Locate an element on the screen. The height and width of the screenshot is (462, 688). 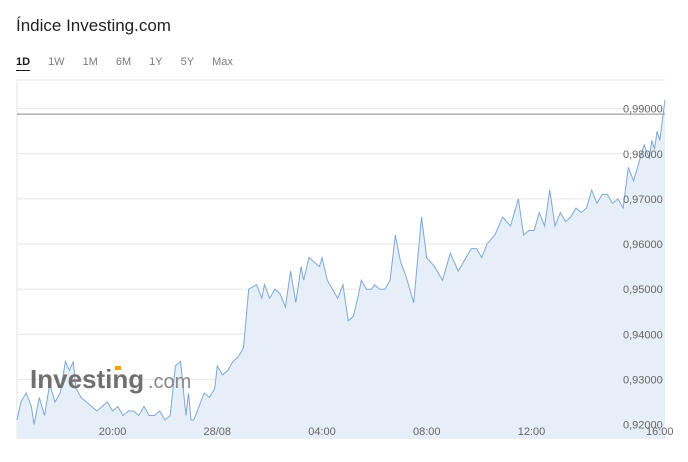
x-tick-label: 04:00 is located at coordinates (322, 432).